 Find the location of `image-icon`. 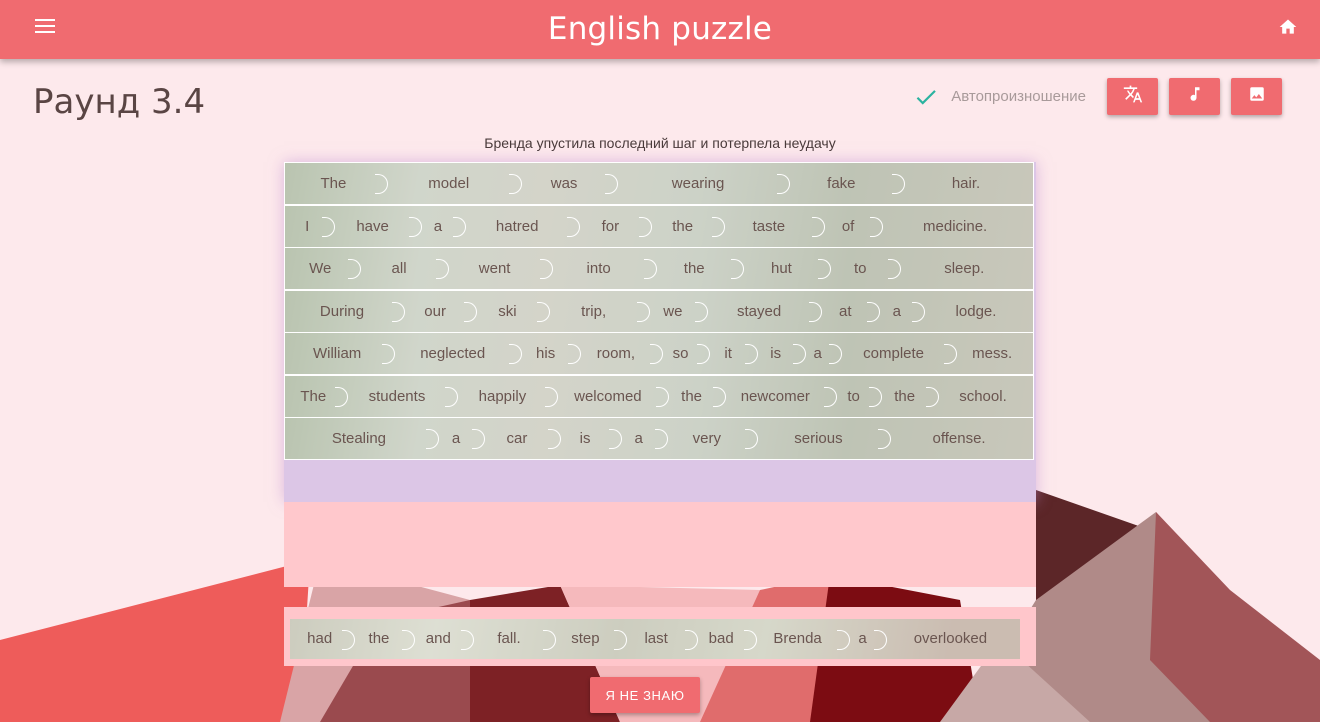

image-icon is located at coordinates (1257, 96).